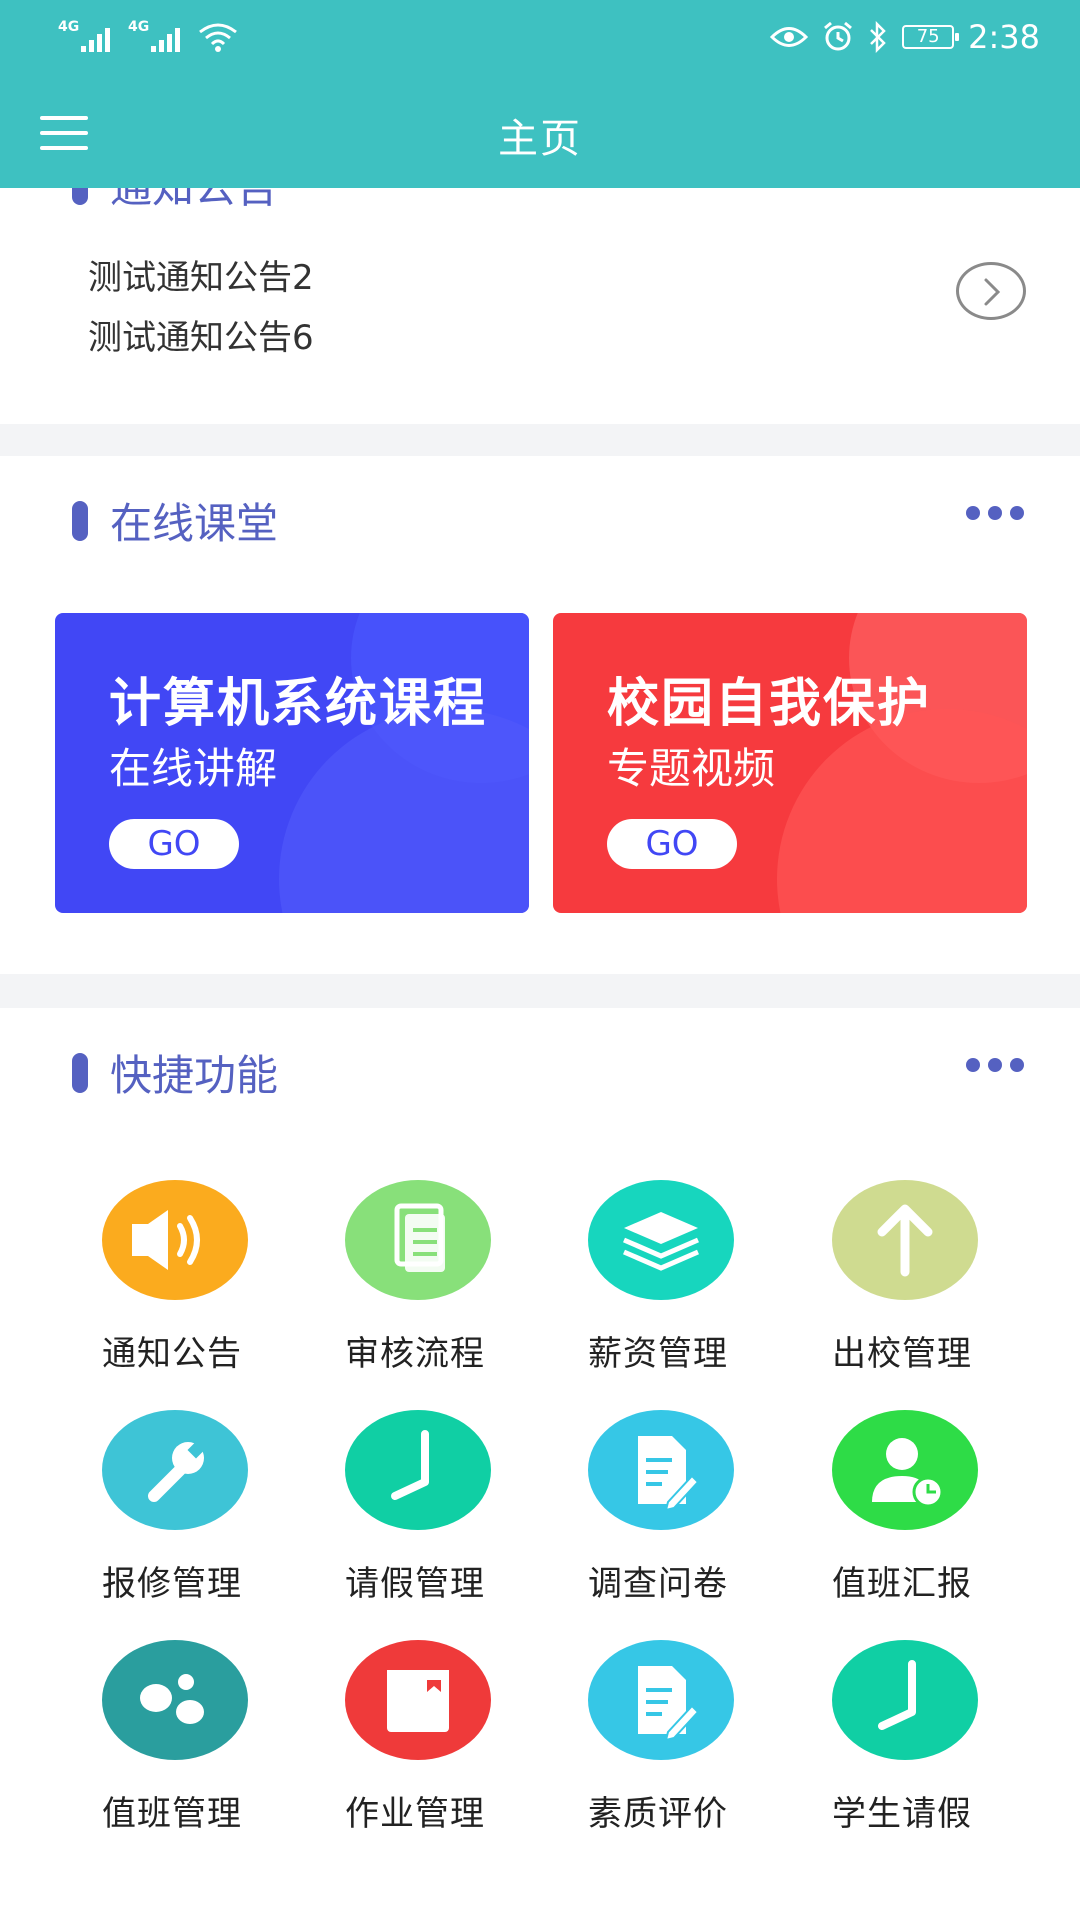  What do you see at coordinates (298, 704) in the screenshot?
I see `banner-title: 计算机系统课程` at bounding box center [298, 704].